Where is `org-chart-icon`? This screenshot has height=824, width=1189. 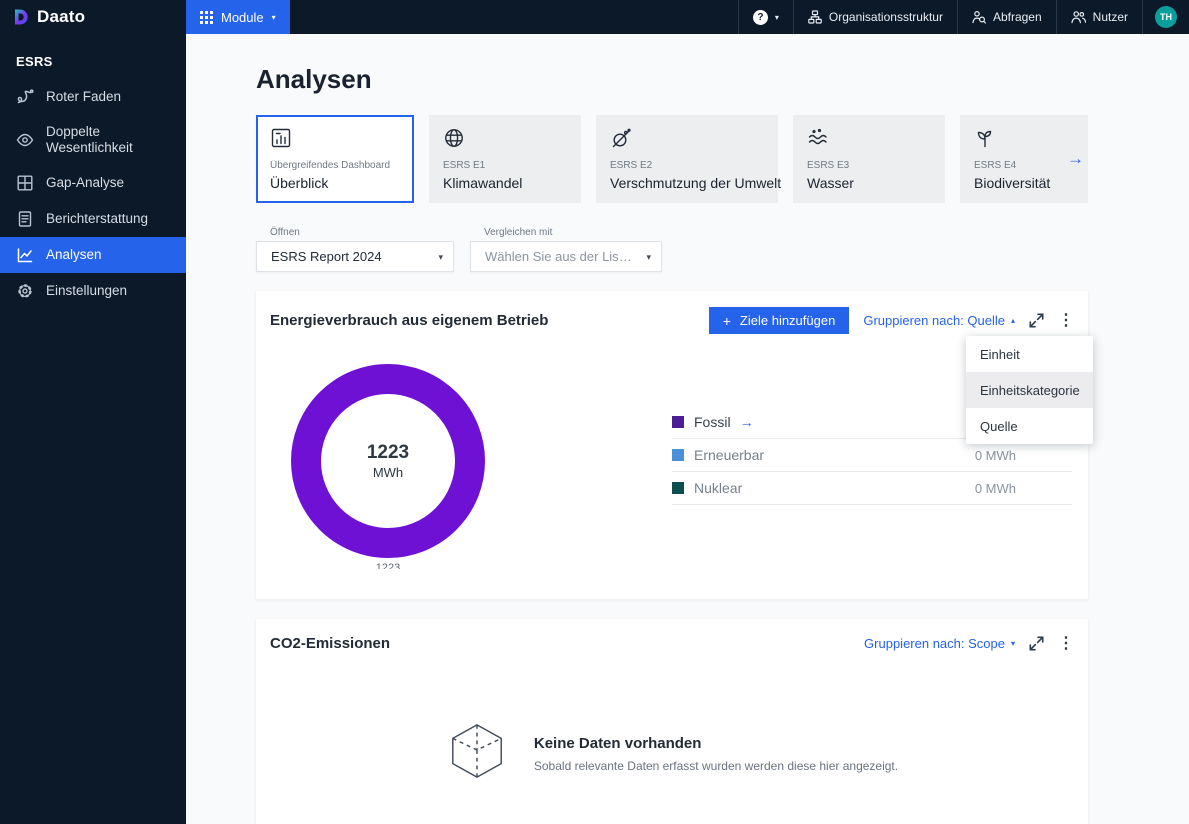 org-chart-icon is located at coordinates (815, 17).